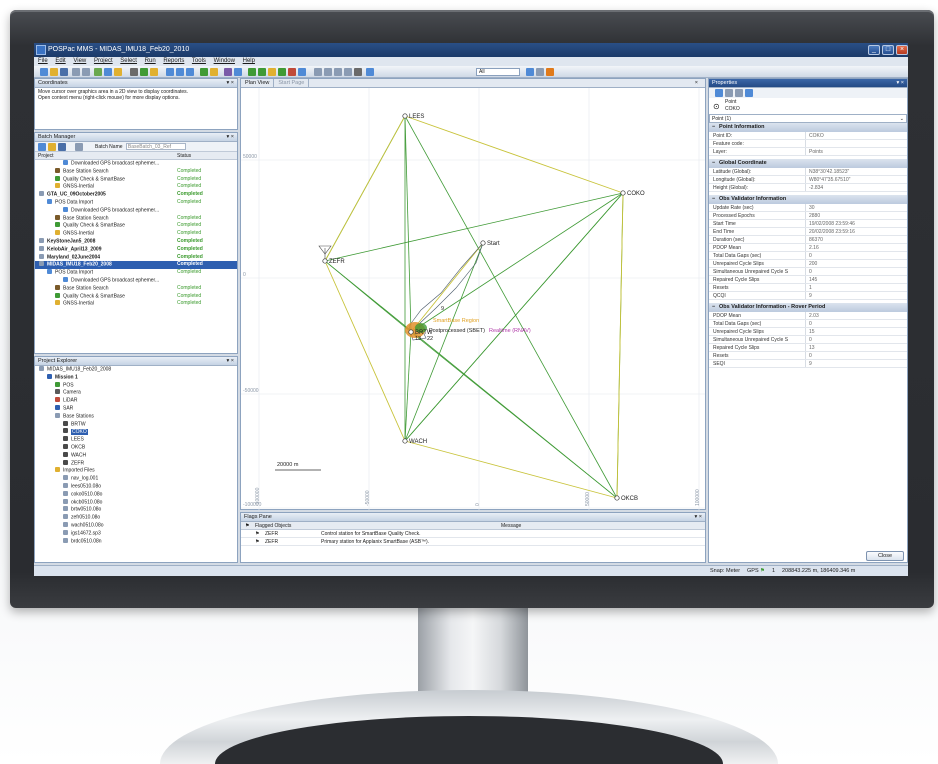 The height and width of the screenshot is (764, 938). Describe the element at coordinates (258, 83) in the screenshot. I see `tab-plan-view: Plan View` at that location.